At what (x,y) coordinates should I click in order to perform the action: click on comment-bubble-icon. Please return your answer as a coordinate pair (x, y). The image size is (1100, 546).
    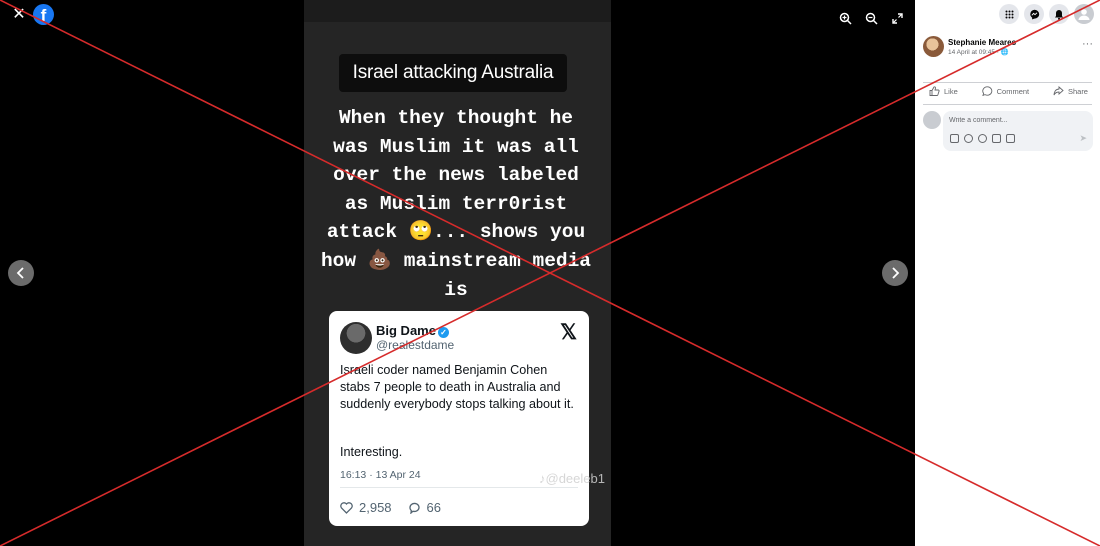
    Looking at the image, I should click on (986, 91).